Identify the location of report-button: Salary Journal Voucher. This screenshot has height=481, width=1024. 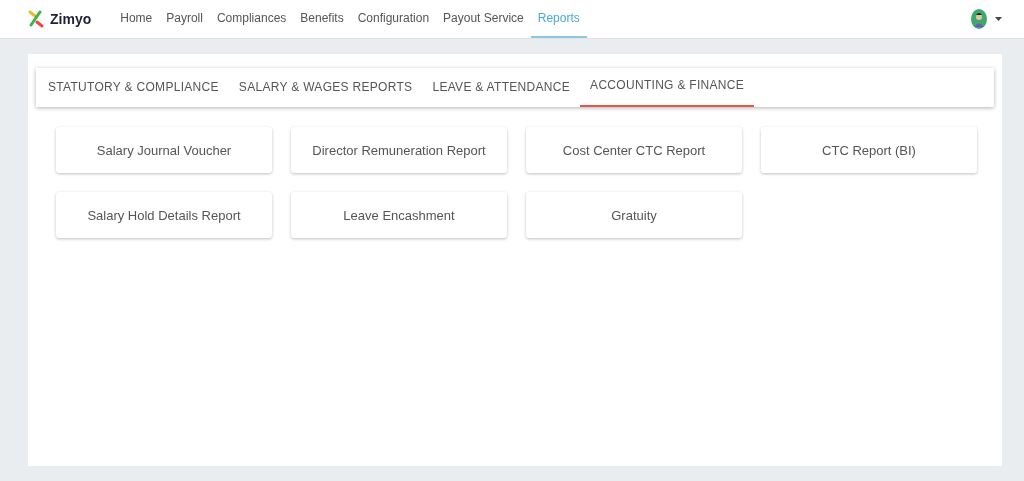
(164, 150).